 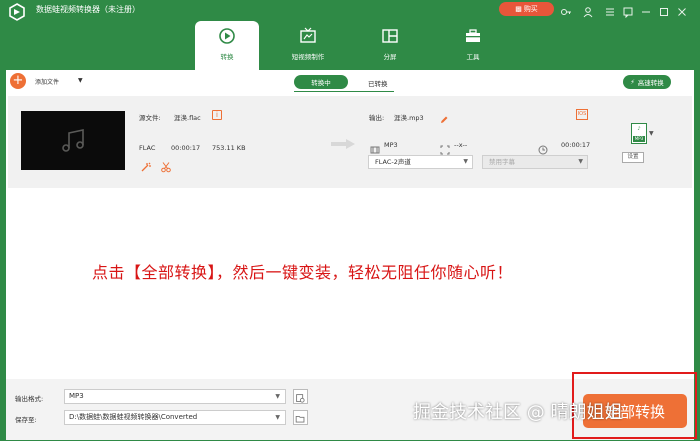 I want to click on save-path-select: D:\数据蛙\数据蛙视频转换器\Converted ▼, so click(x=175, y=417).